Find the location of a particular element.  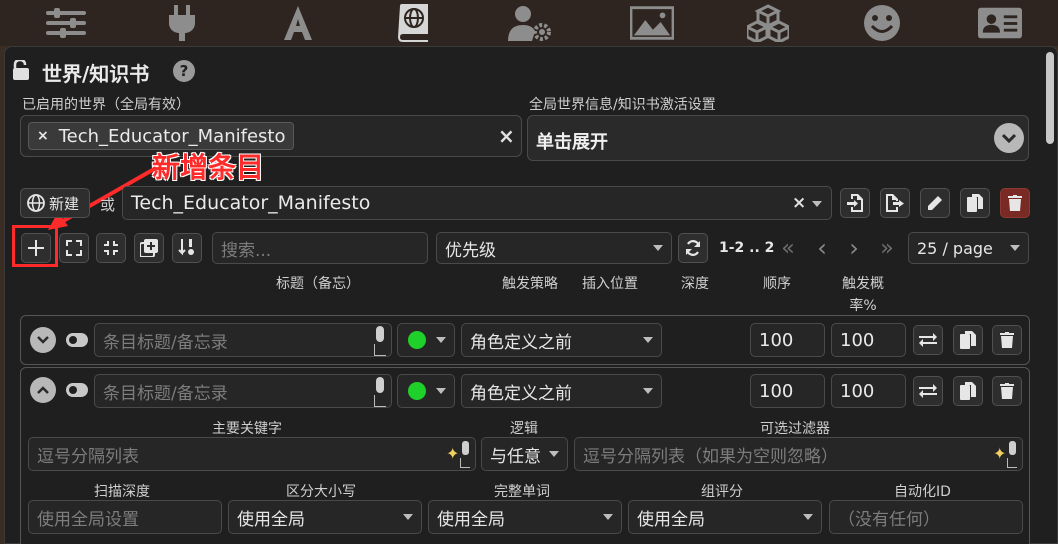

case-sensitive-label: 区分大小写 is located at coordinates (321, 492).